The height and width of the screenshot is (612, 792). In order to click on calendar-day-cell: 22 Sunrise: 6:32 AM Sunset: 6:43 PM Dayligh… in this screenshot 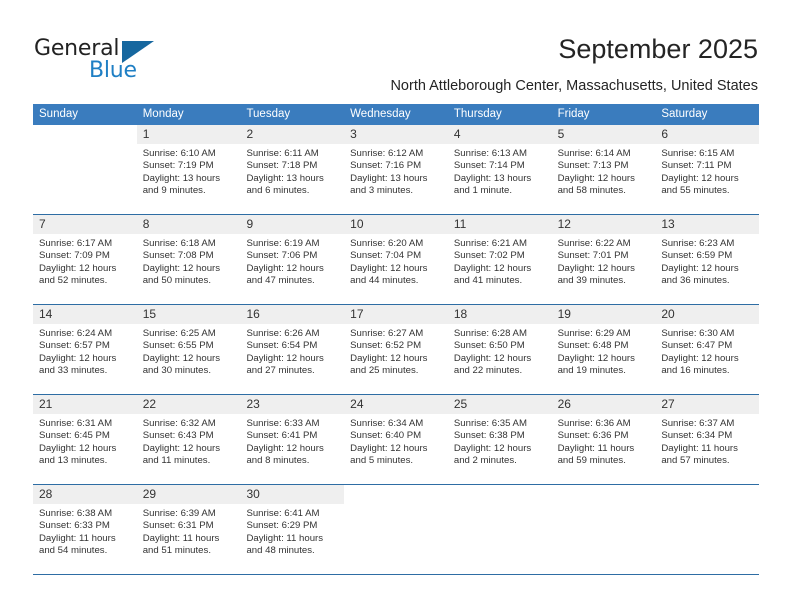, I will do `click(188, 439)`.